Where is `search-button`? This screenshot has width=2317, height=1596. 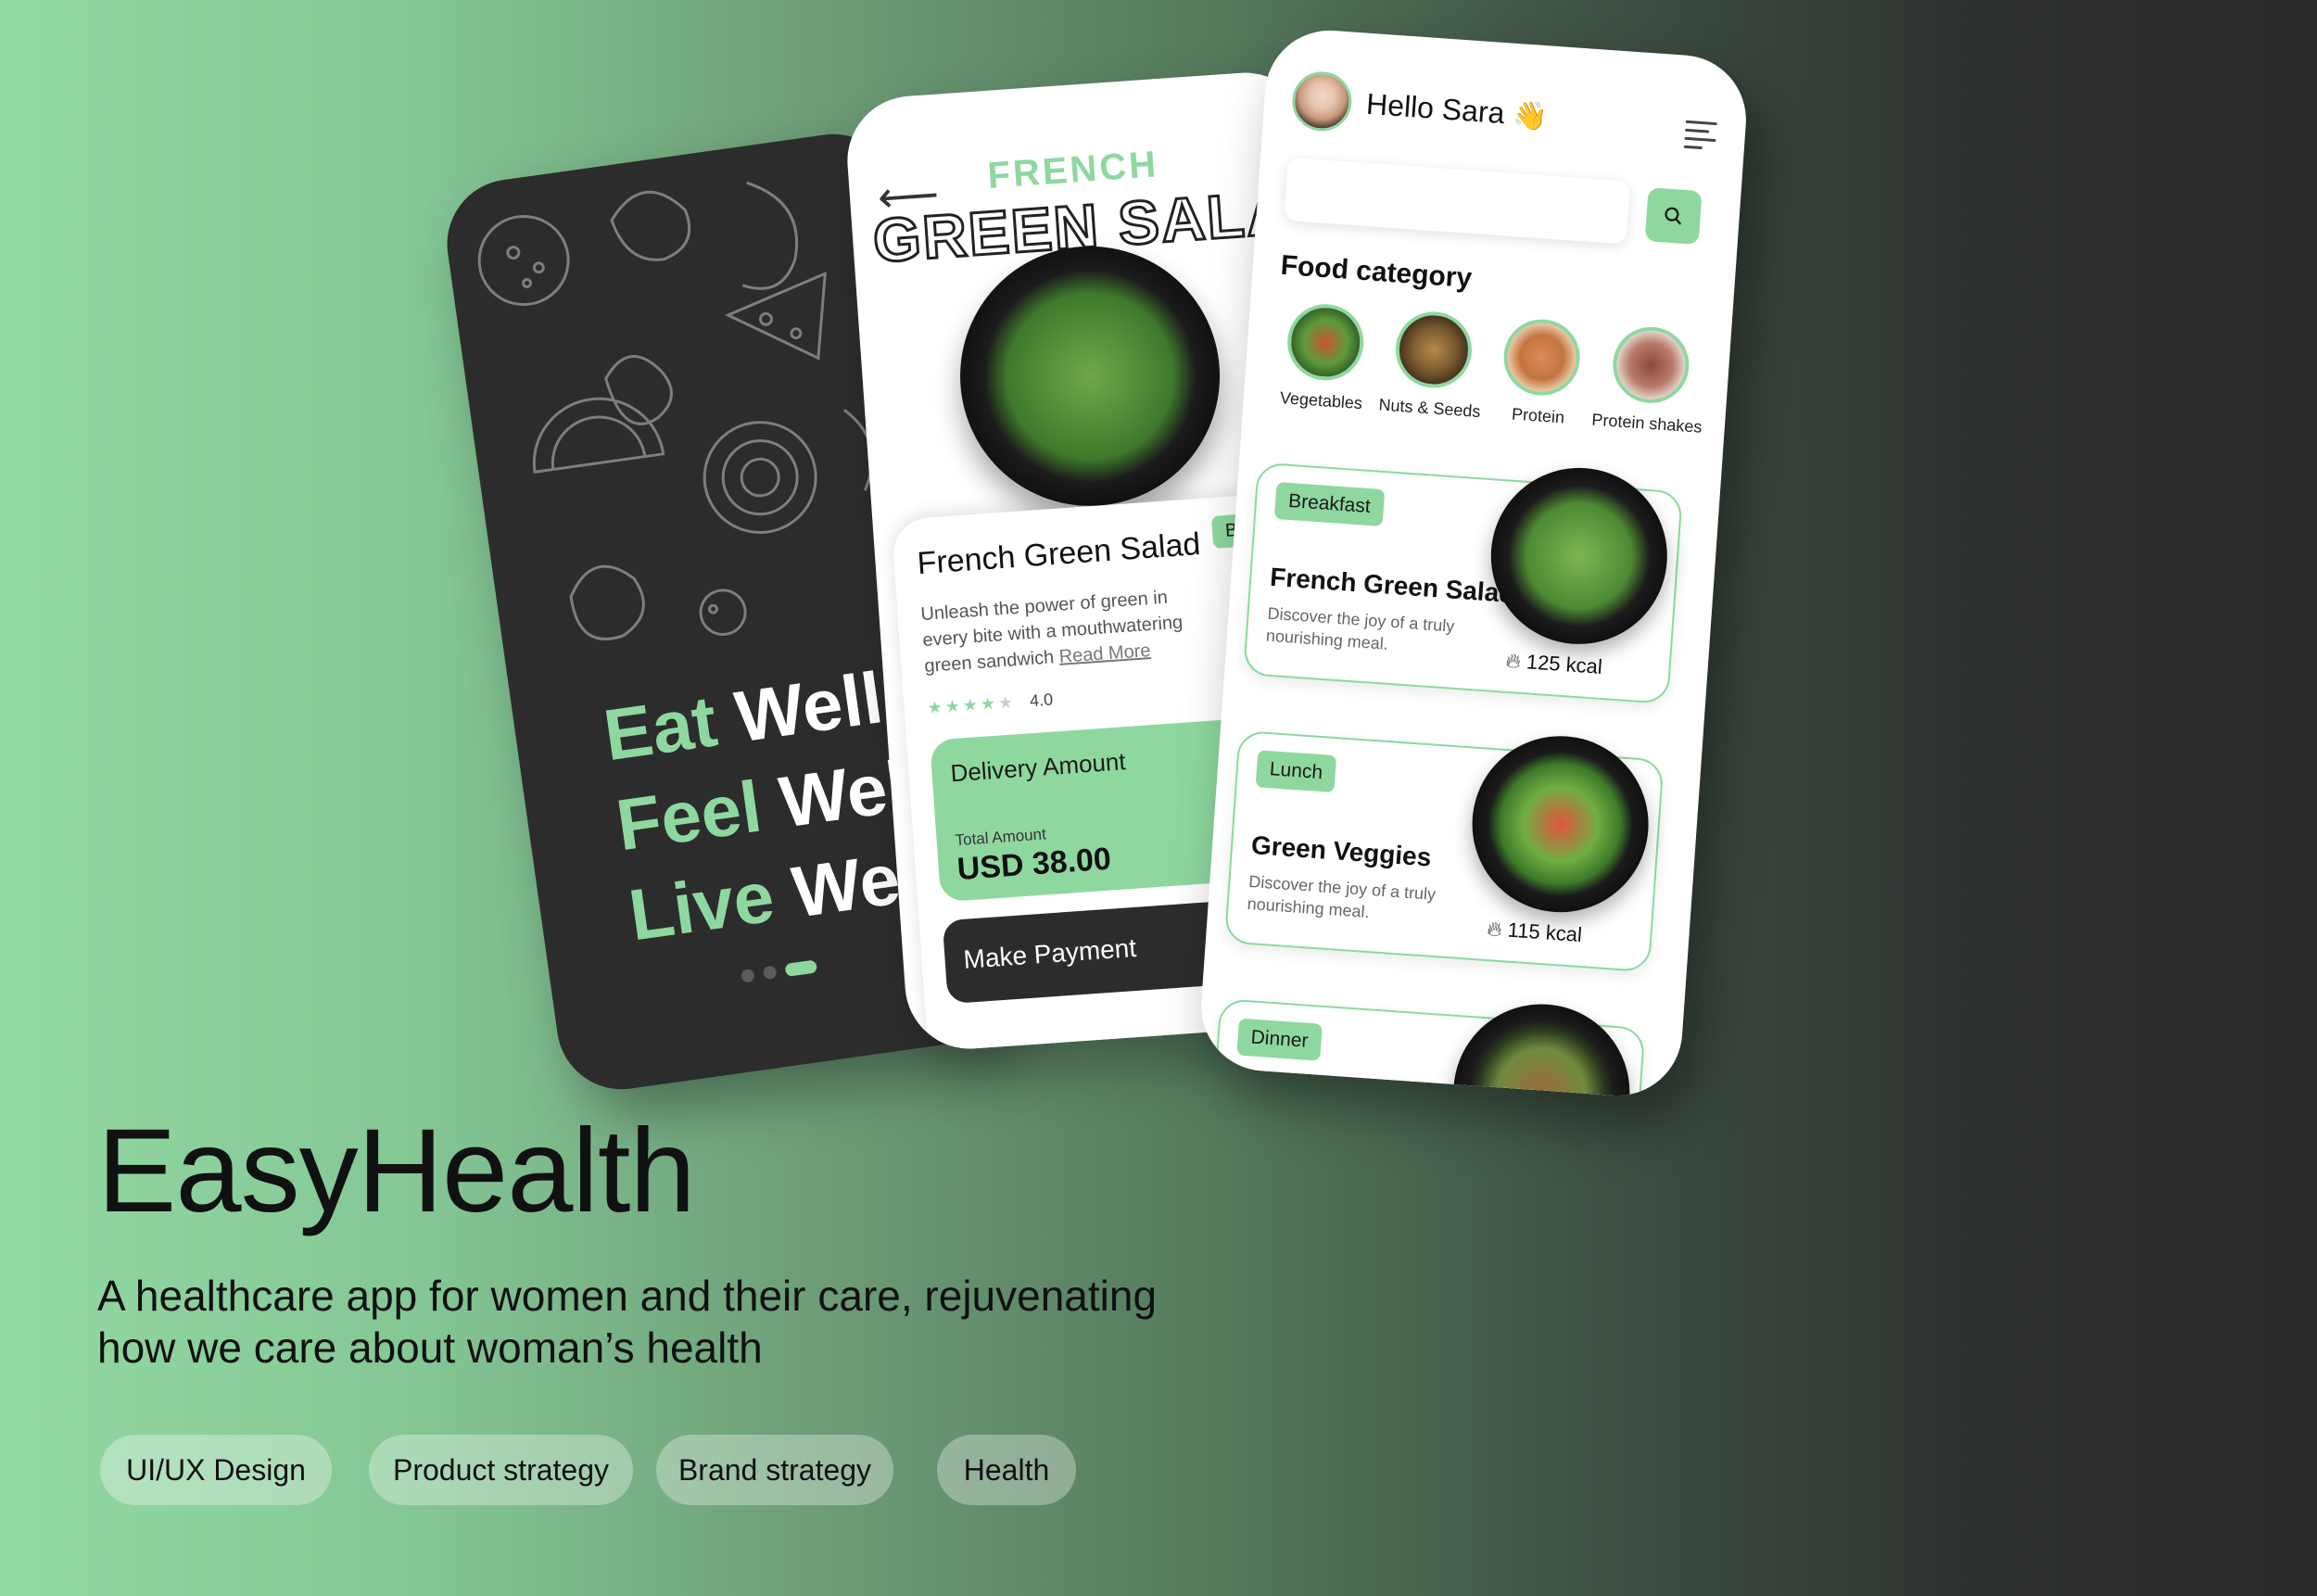
search-button is located at coordinates (1673, 216).